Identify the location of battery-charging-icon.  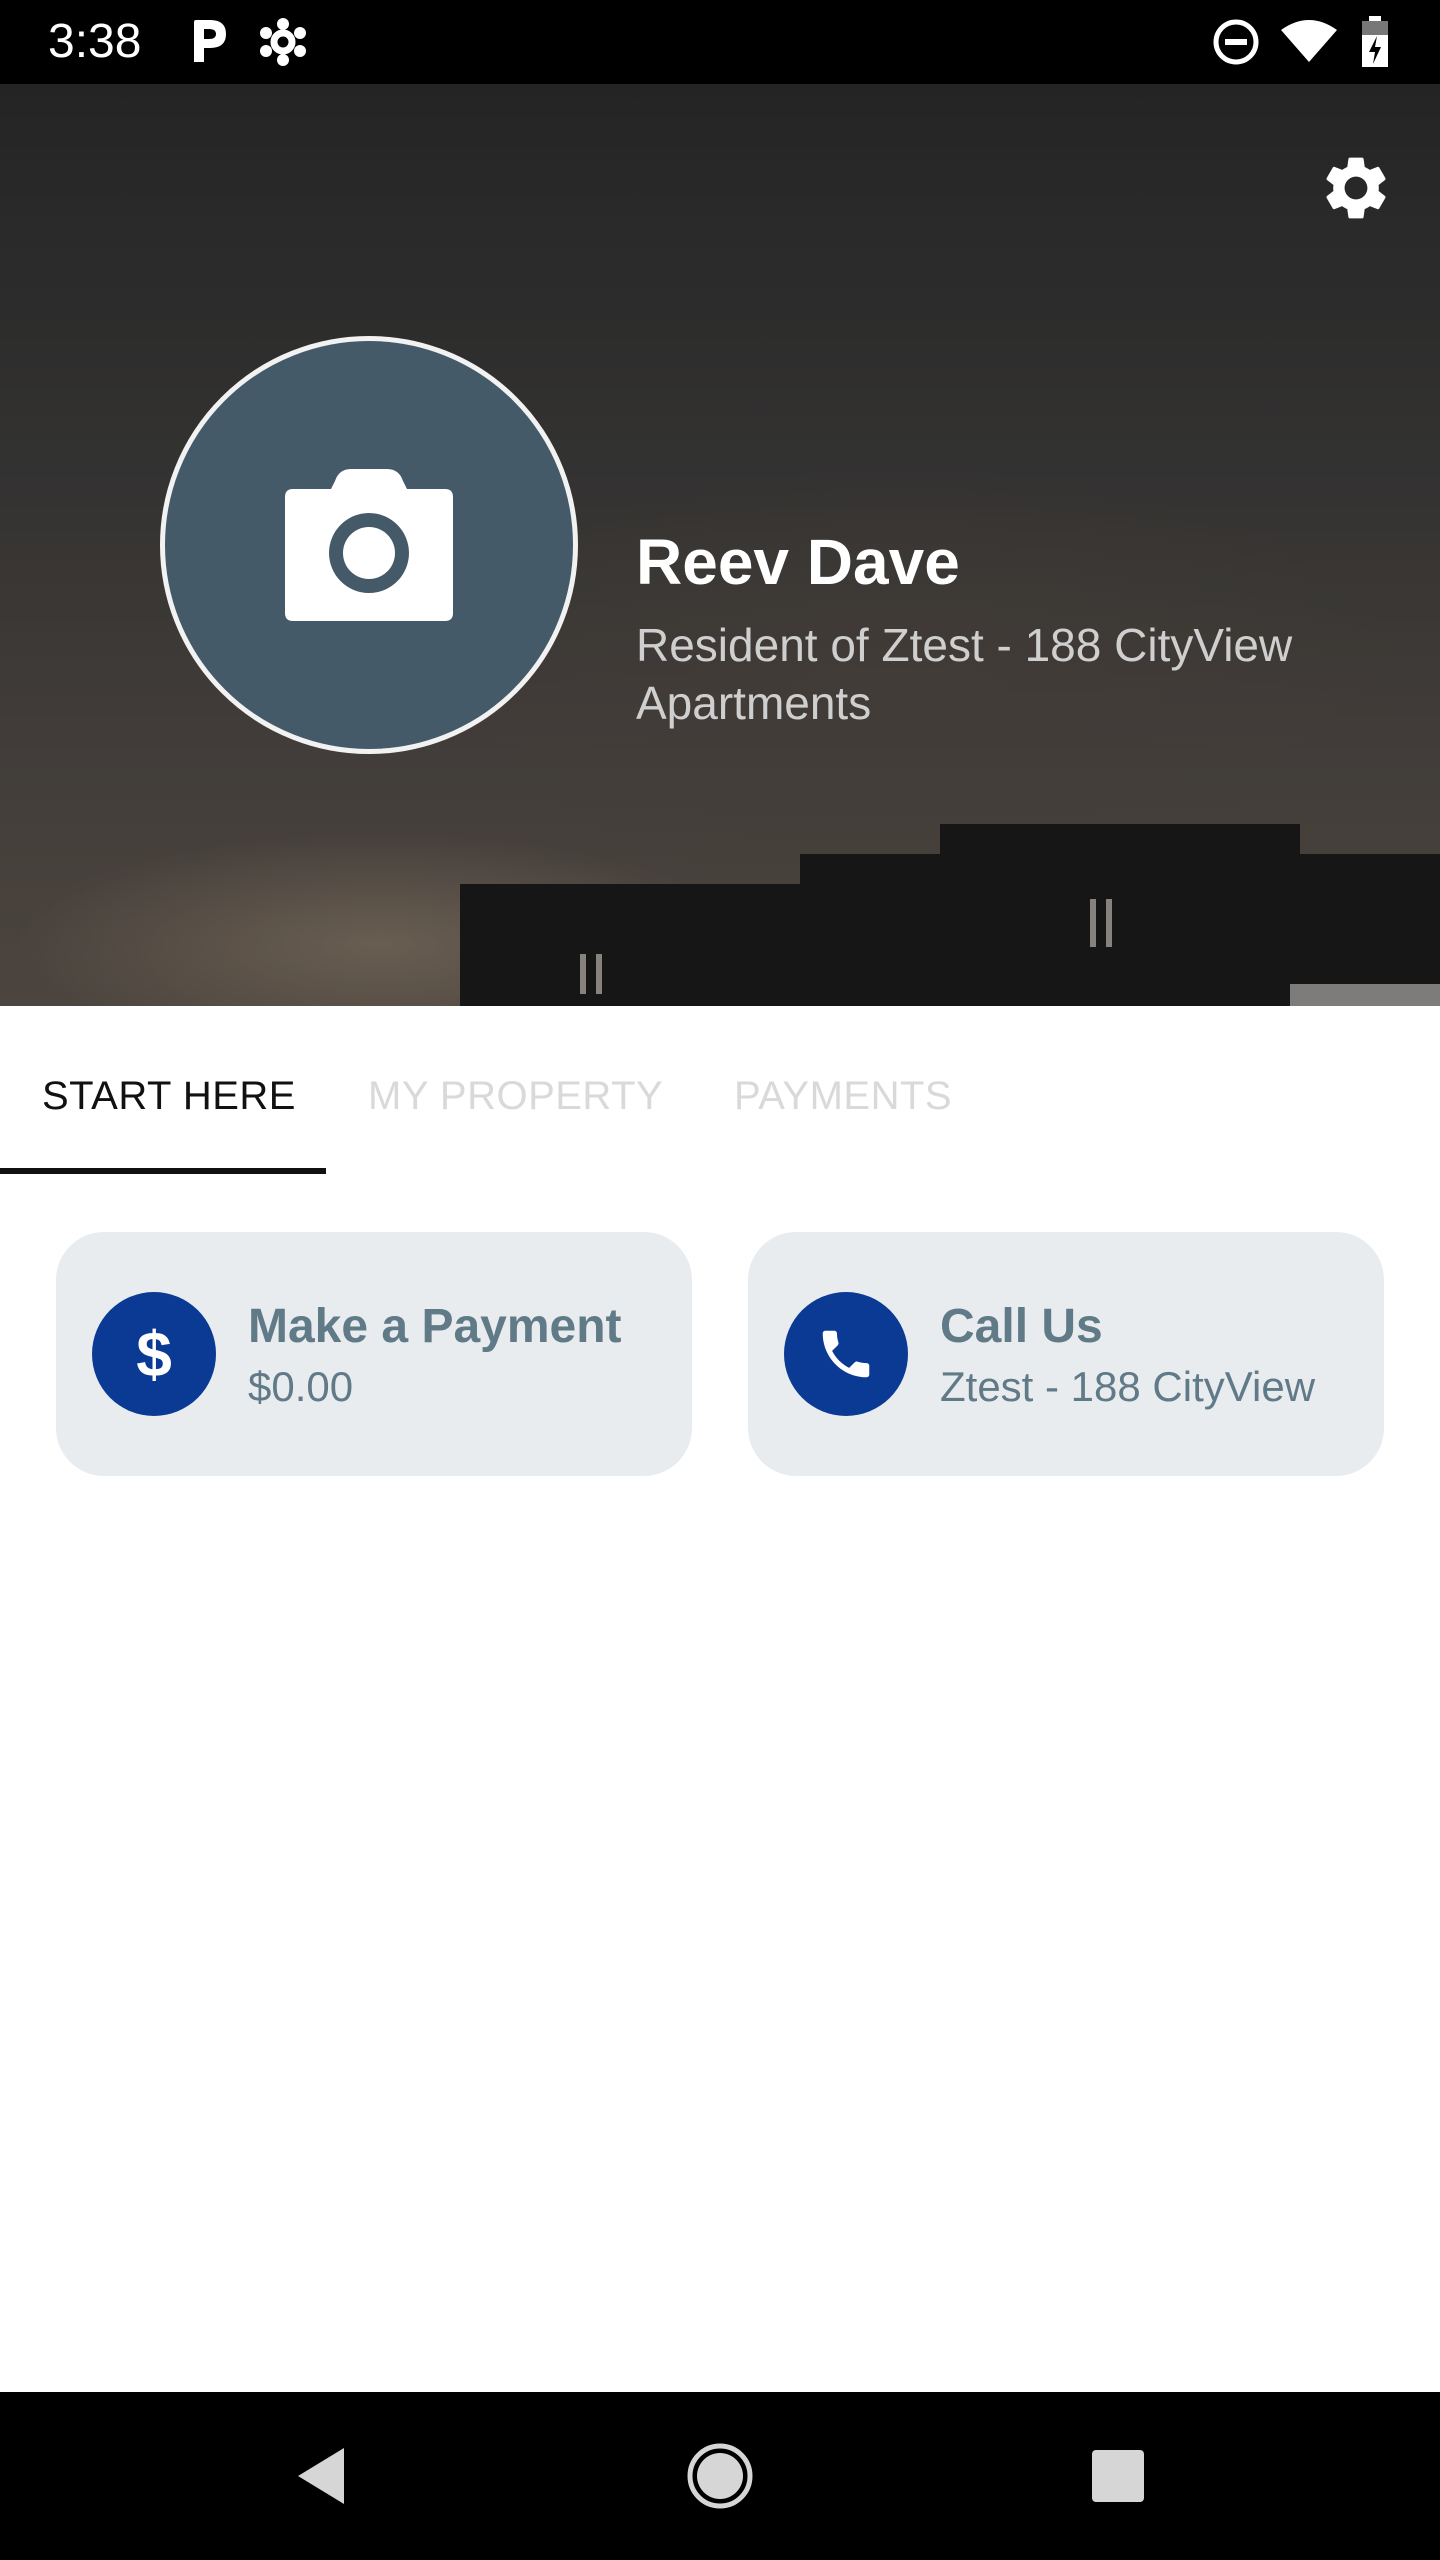
(1375, 44).